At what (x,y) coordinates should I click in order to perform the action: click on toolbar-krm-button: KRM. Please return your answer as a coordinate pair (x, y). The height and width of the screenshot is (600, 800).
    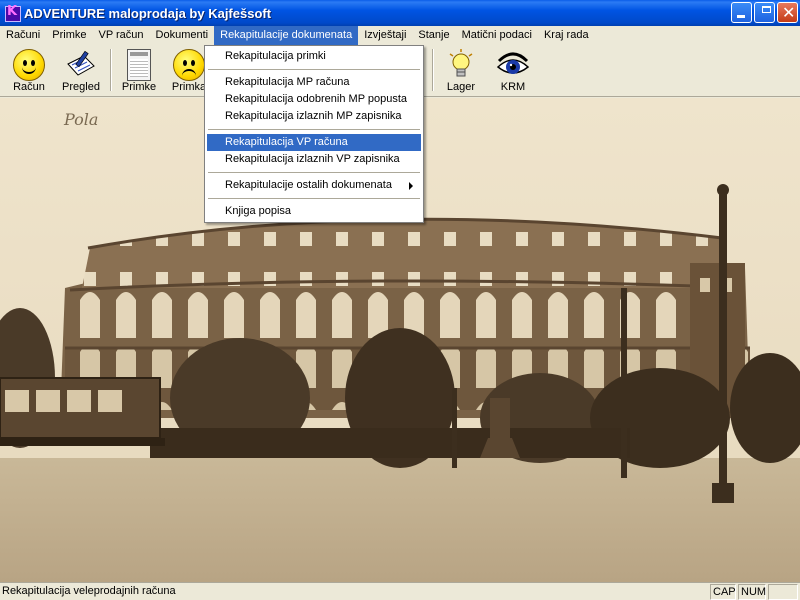
    Looking at the image, I should click on (513, 71).